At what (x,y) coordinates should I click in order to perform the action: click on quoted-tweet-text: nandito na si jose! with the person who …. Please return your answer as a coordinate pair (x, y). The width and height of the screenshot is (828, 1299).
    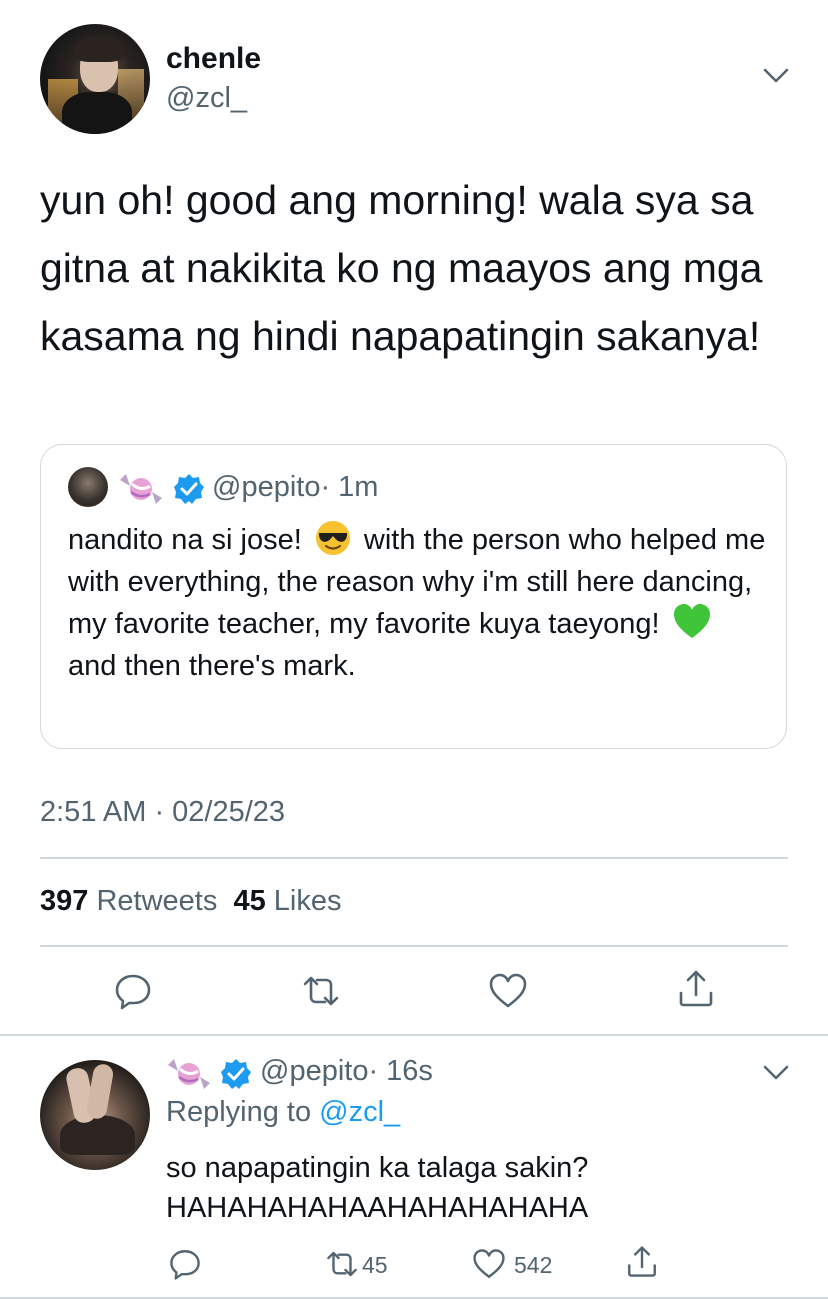
    Looking at the image, I should click on (418, 603).